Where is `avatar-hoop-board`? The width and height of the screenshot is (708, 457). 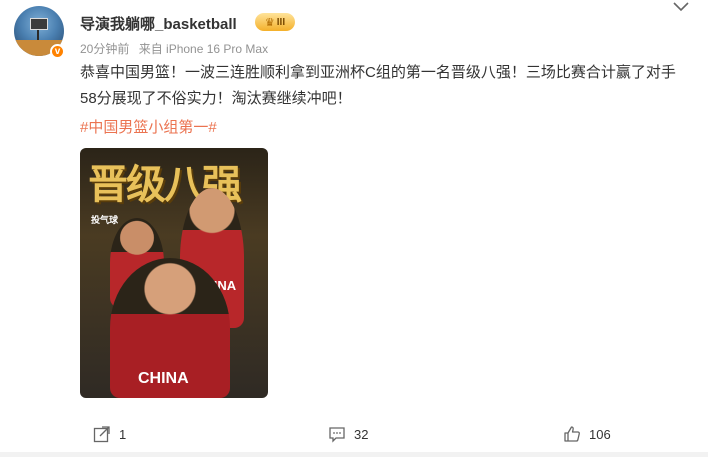 avatar-hoop-board is located at coordinates (39, 24).